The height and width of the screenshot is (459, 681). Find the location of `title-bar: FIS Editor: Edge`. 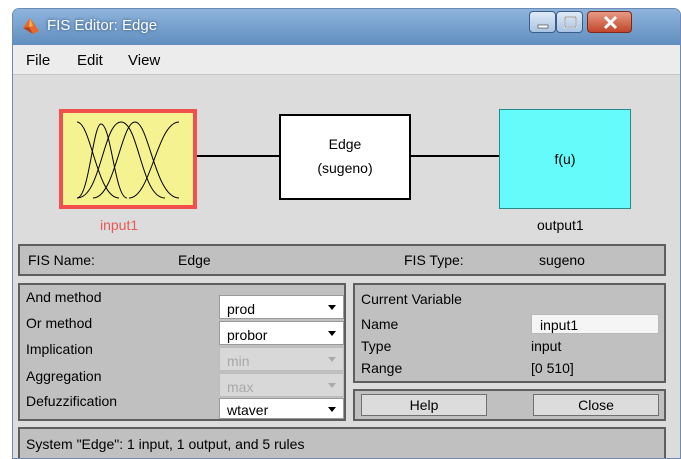

title-bar: FIS Editor: Edge is located at coordinates (346, 27).